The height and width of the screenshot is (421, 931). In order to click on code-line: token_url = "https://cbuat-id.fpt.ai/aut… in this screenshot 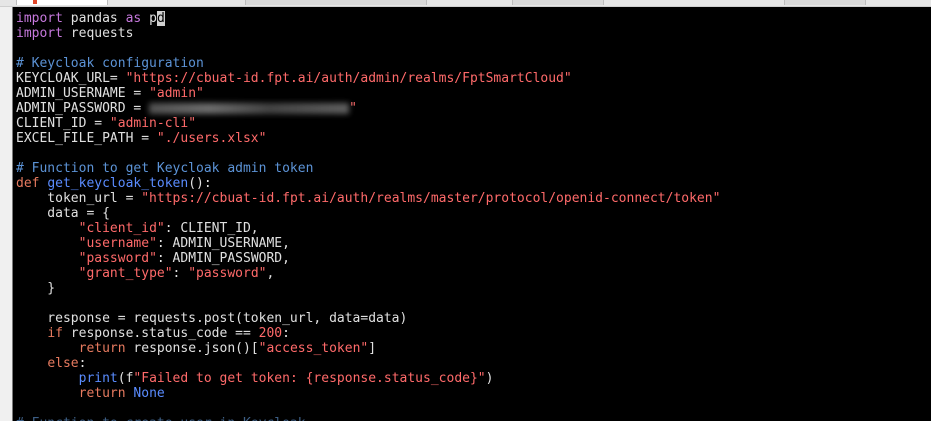, I will do `click(368, 198)`.